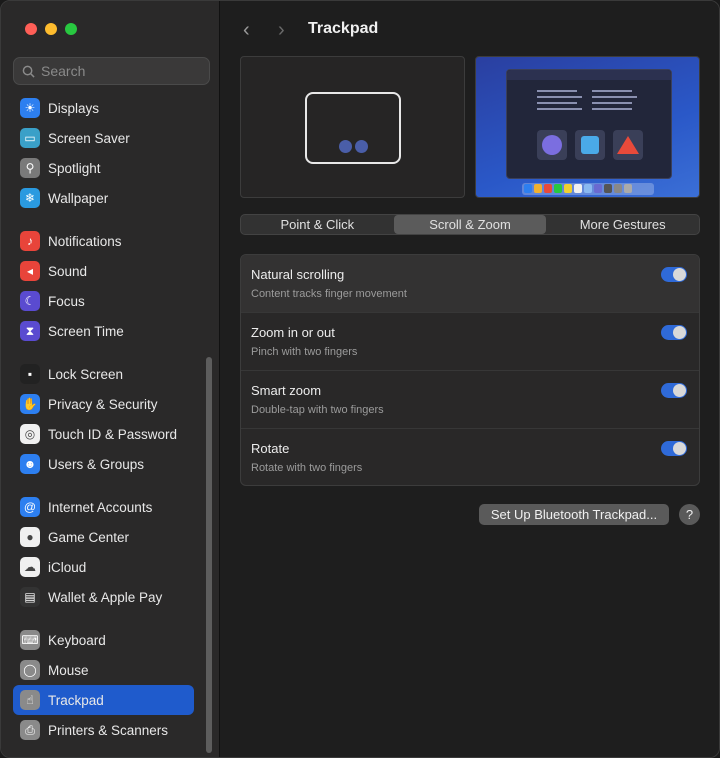  Describe the element at coordinates (293, 332) in the screenshot. I see `setting-title: Zoom in or out` at that location.